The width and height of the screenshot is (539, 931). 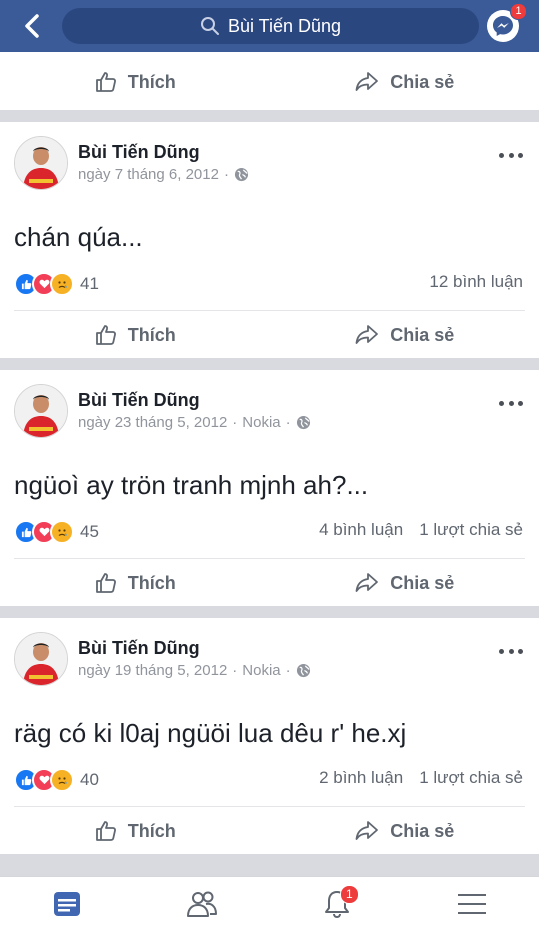 I want to click on chevron-left-icon, so click(x=32, y=26).